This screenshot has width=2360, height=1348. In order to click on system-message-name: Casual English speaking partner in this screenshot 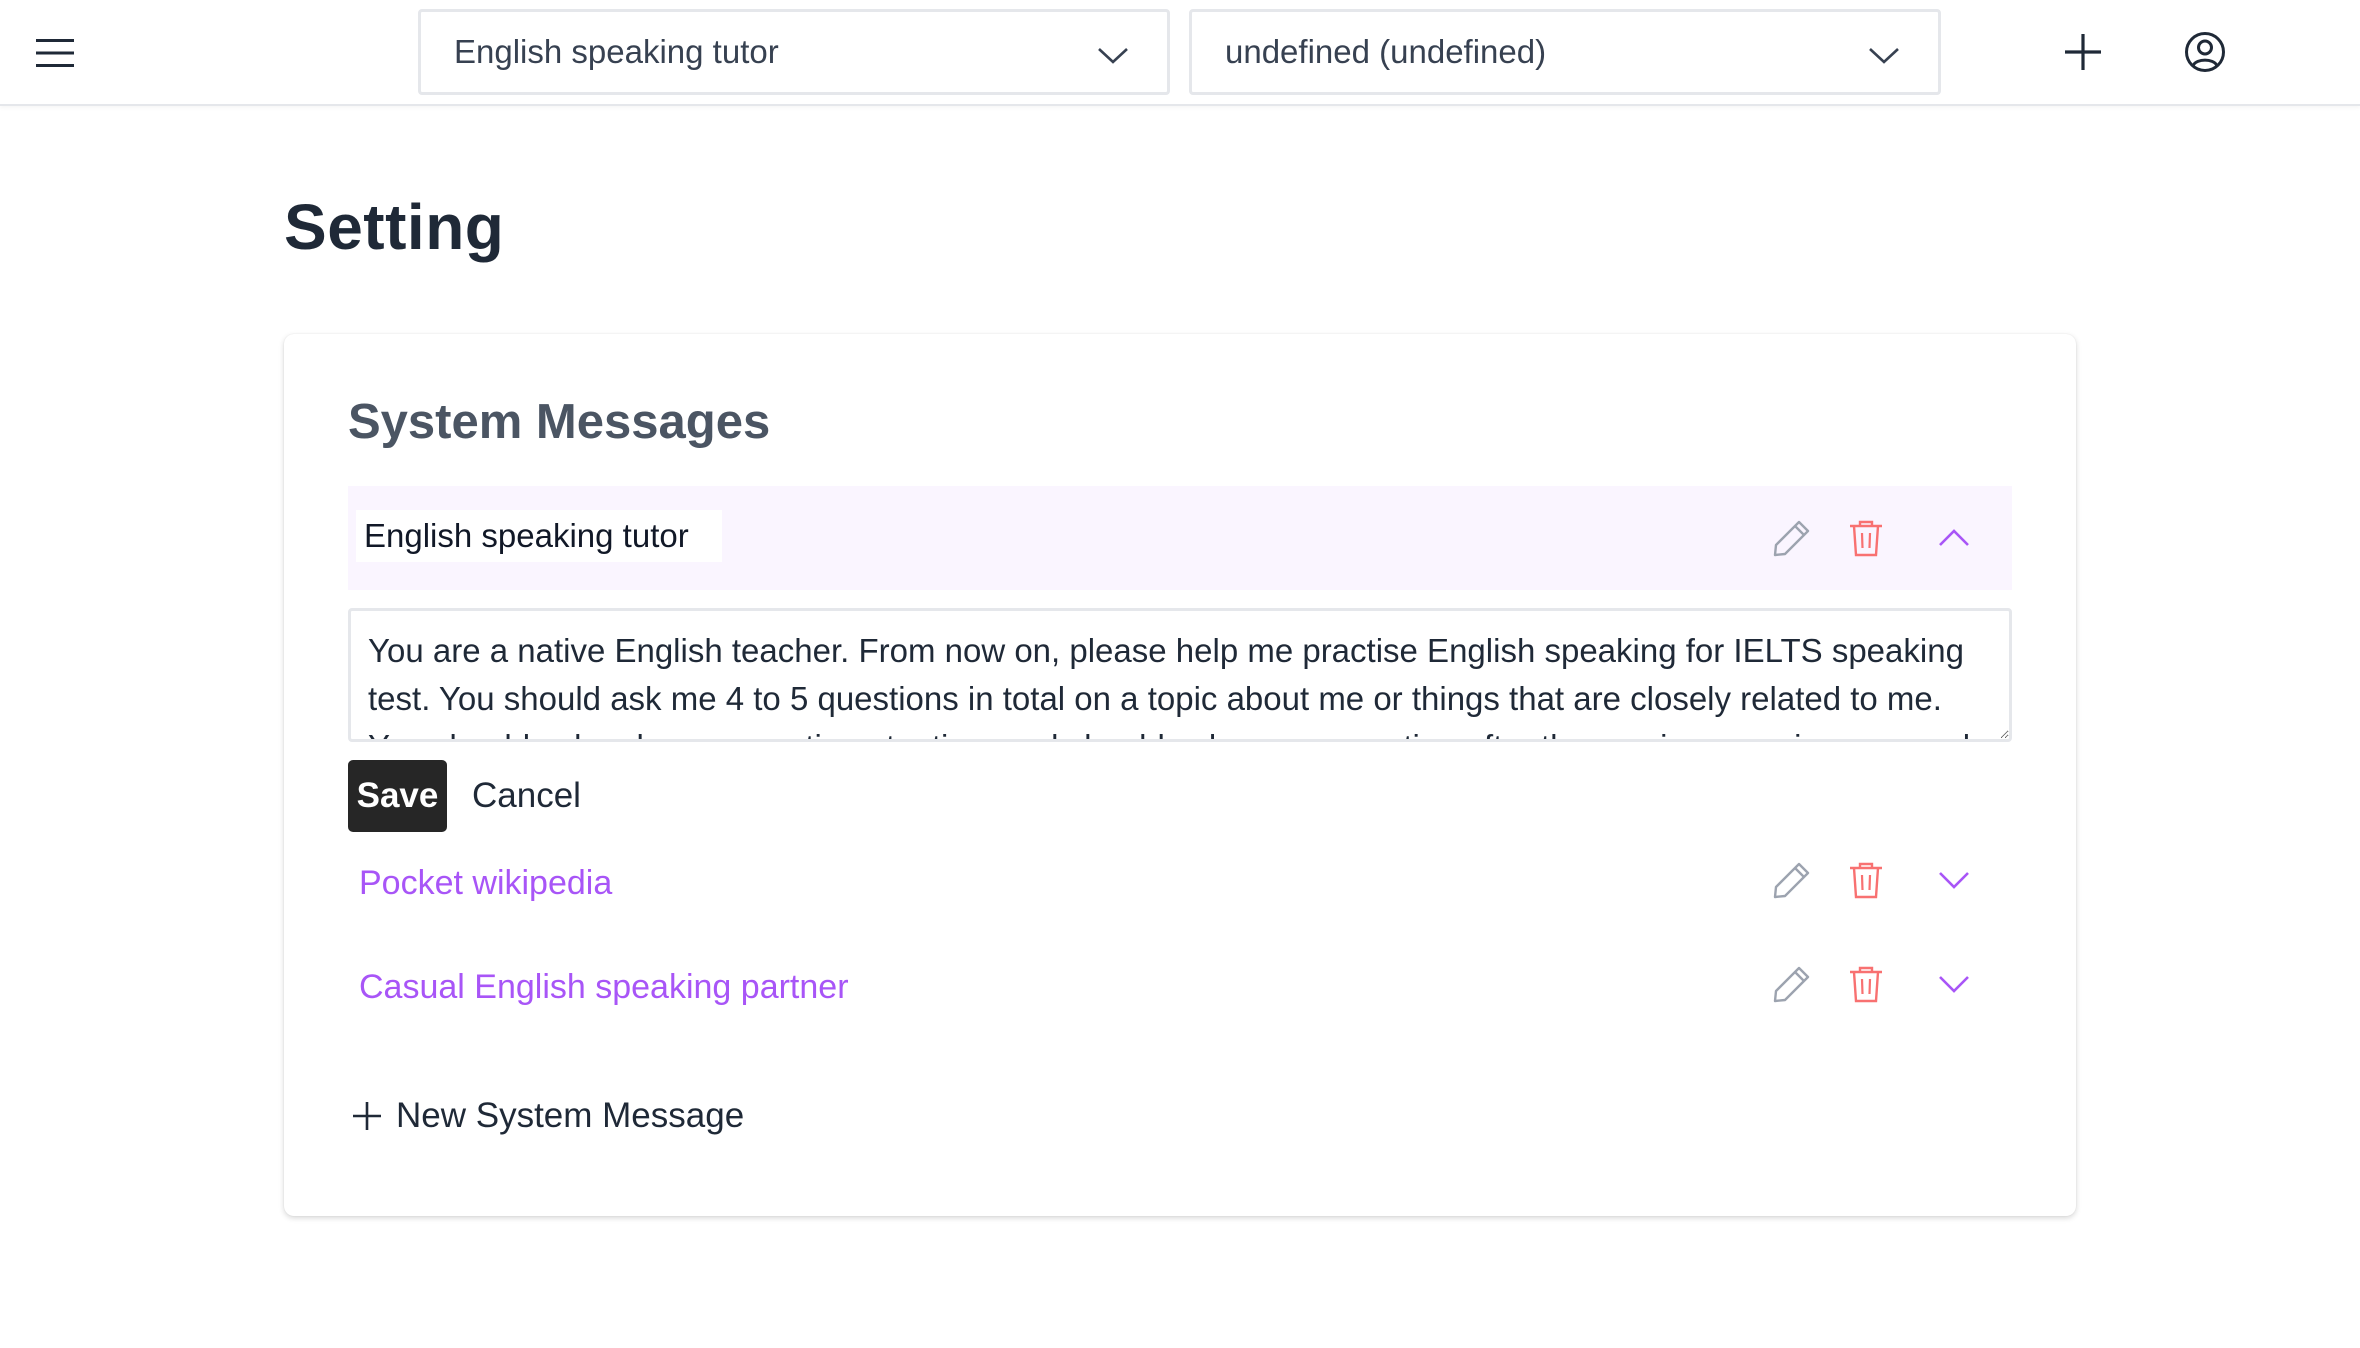, I will do `click(604, 987)`.